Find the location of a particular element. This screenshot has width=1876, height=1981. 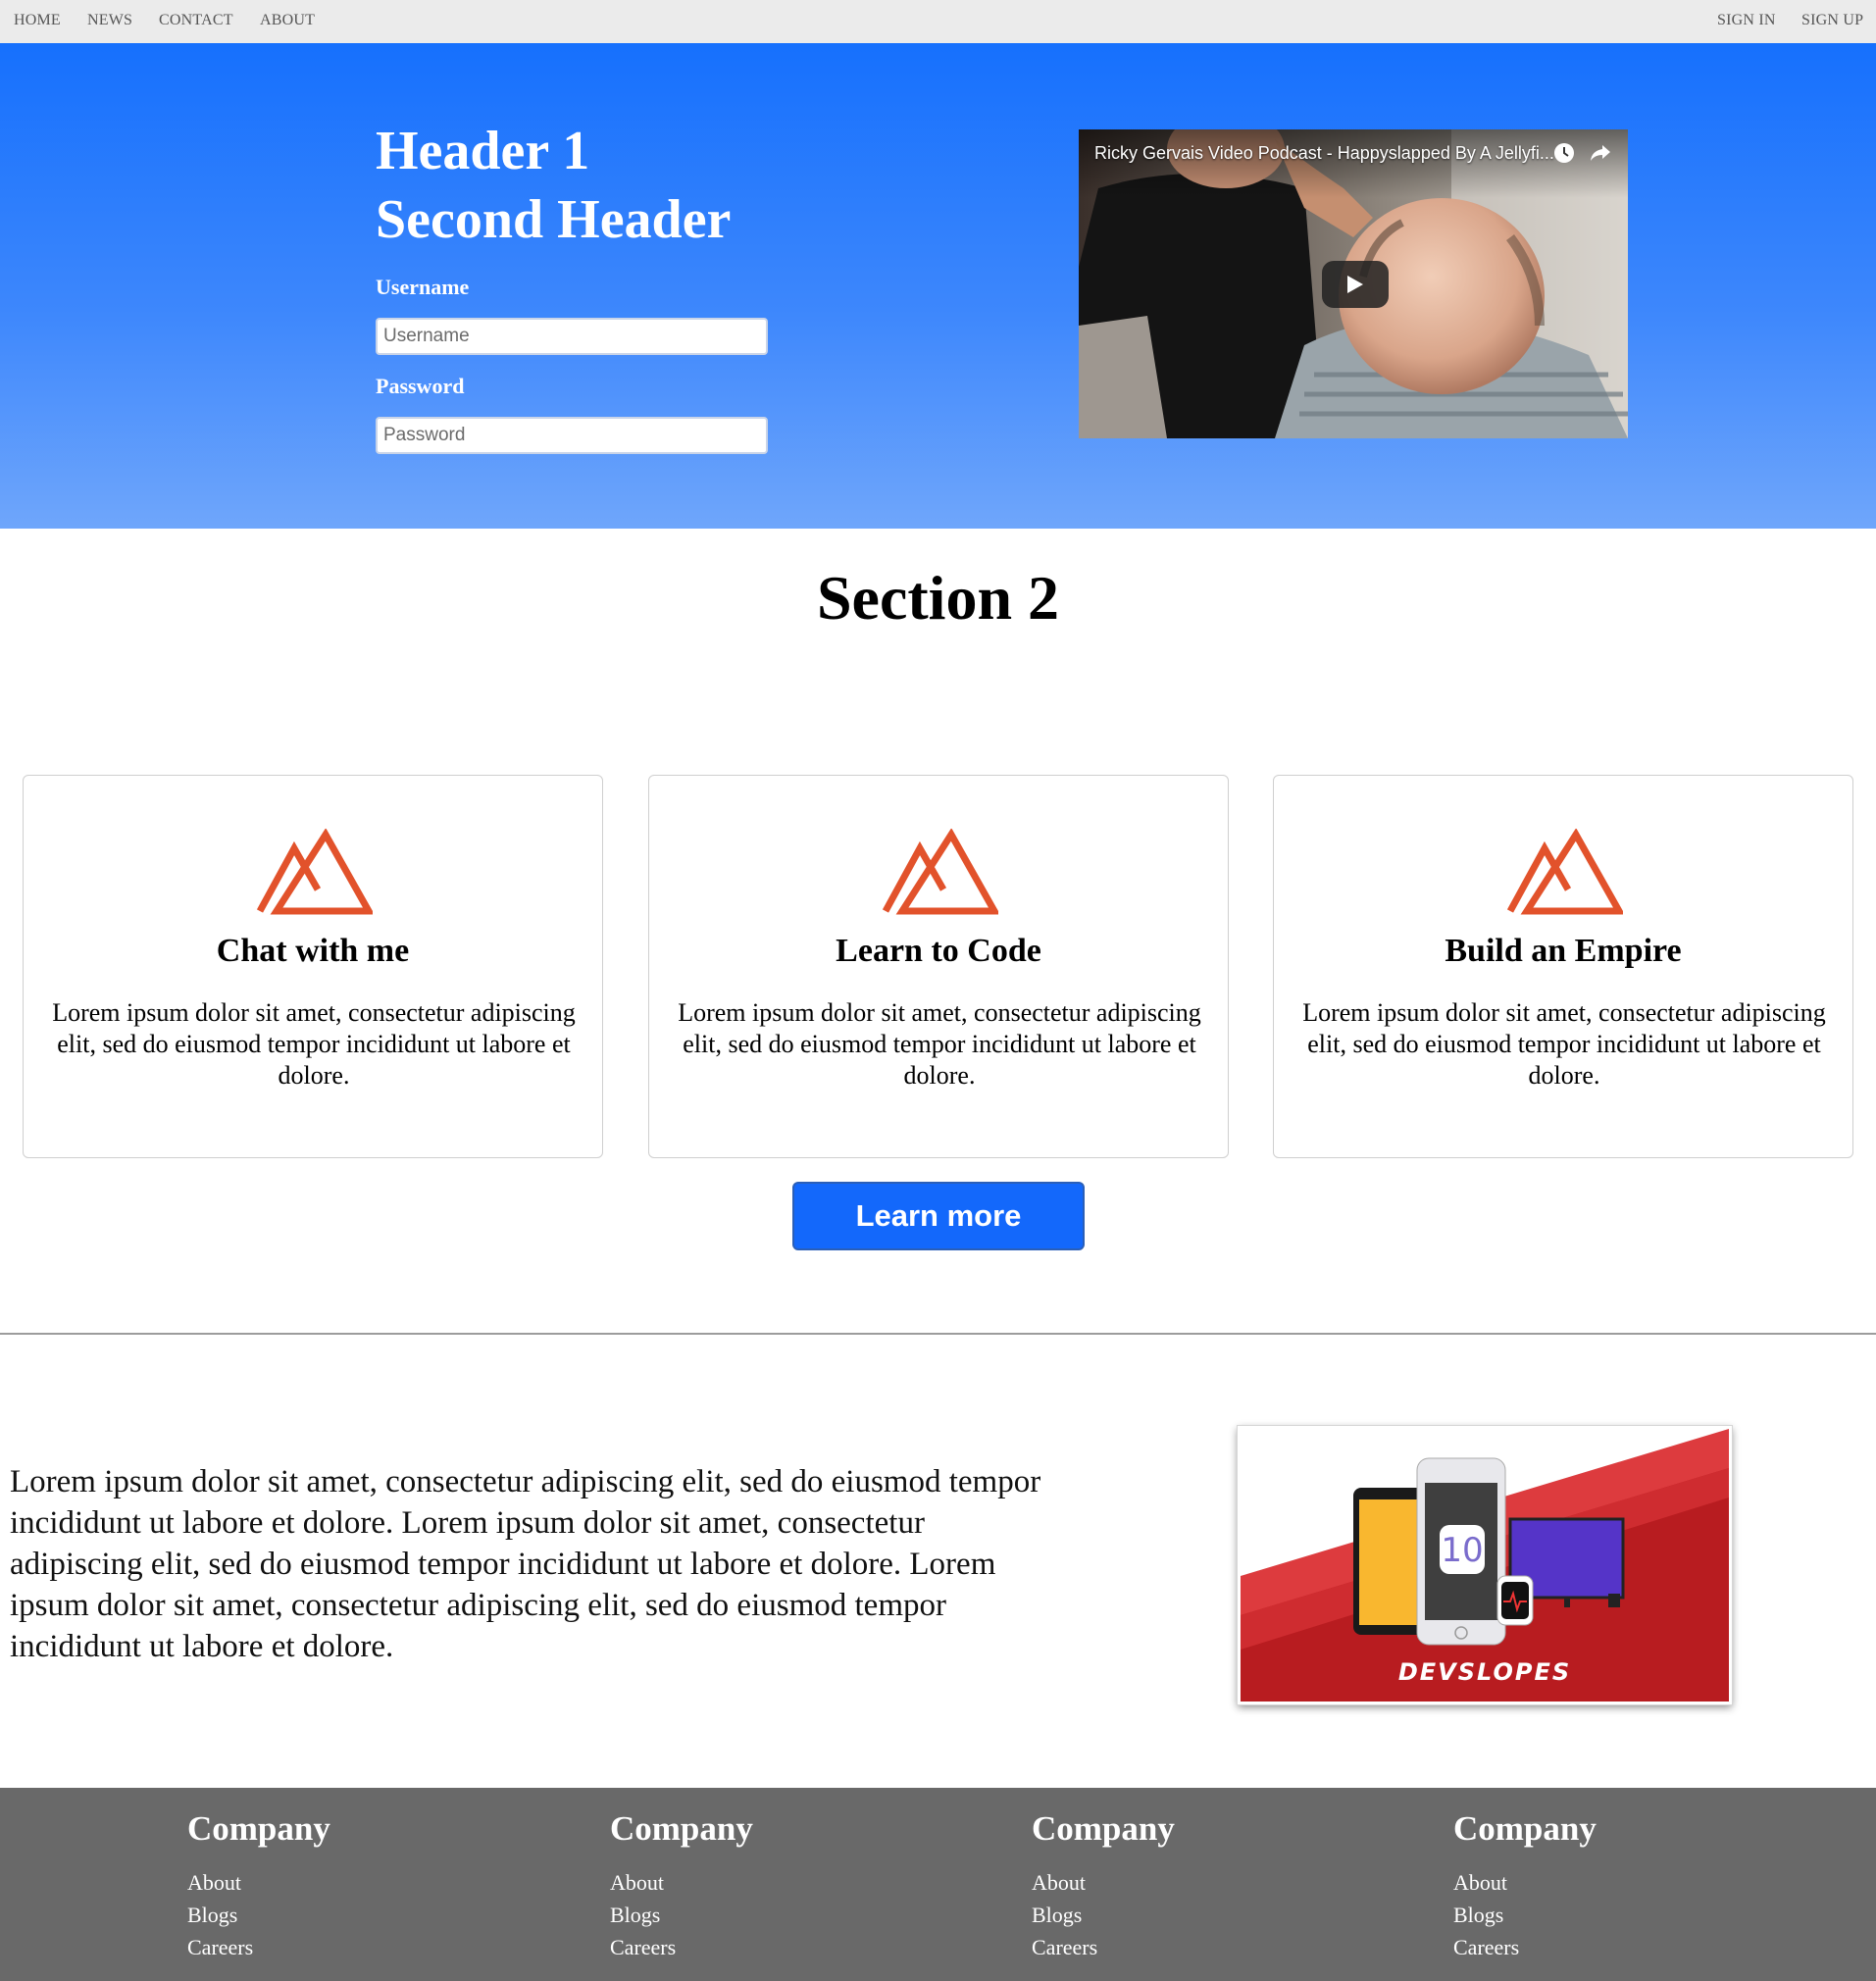

play-button is located at coordinates (1355, 285).